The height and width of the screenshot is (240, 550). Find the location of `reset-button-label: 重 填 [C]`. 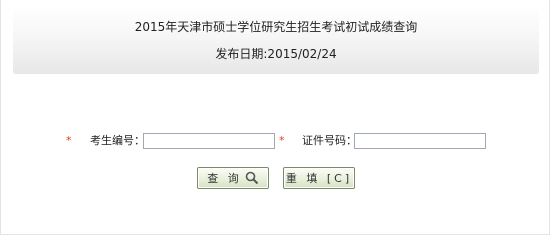

reset-button-label: 重 填 [C] is located at coordinates (319, 178).